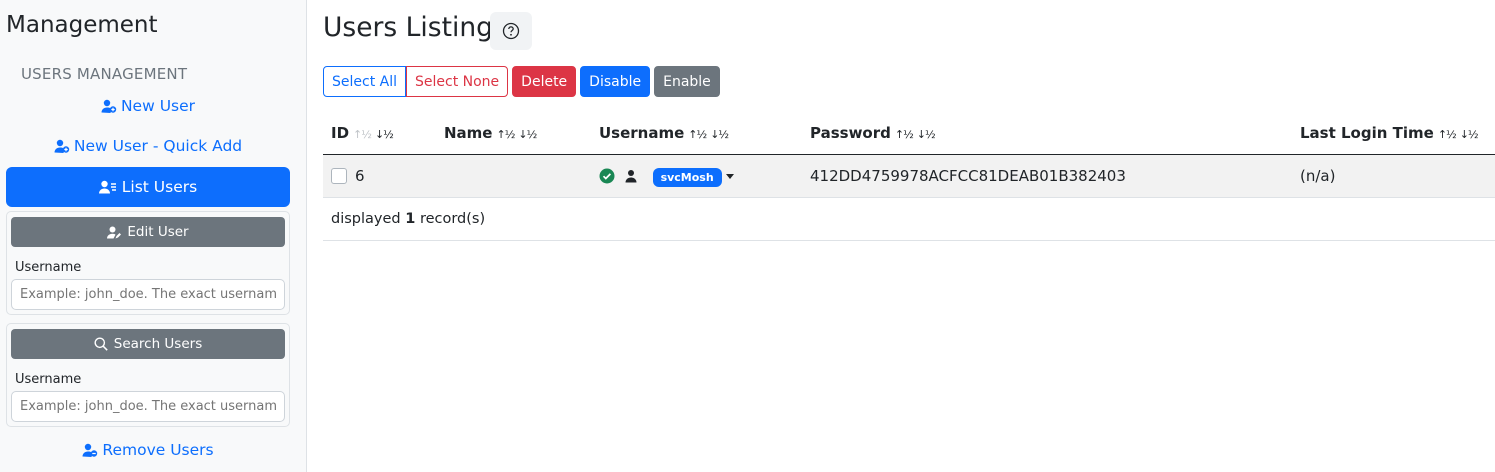 This screenshot has width=1495, height=472. I want to click on column-password-label: Password, so click(850, 133).